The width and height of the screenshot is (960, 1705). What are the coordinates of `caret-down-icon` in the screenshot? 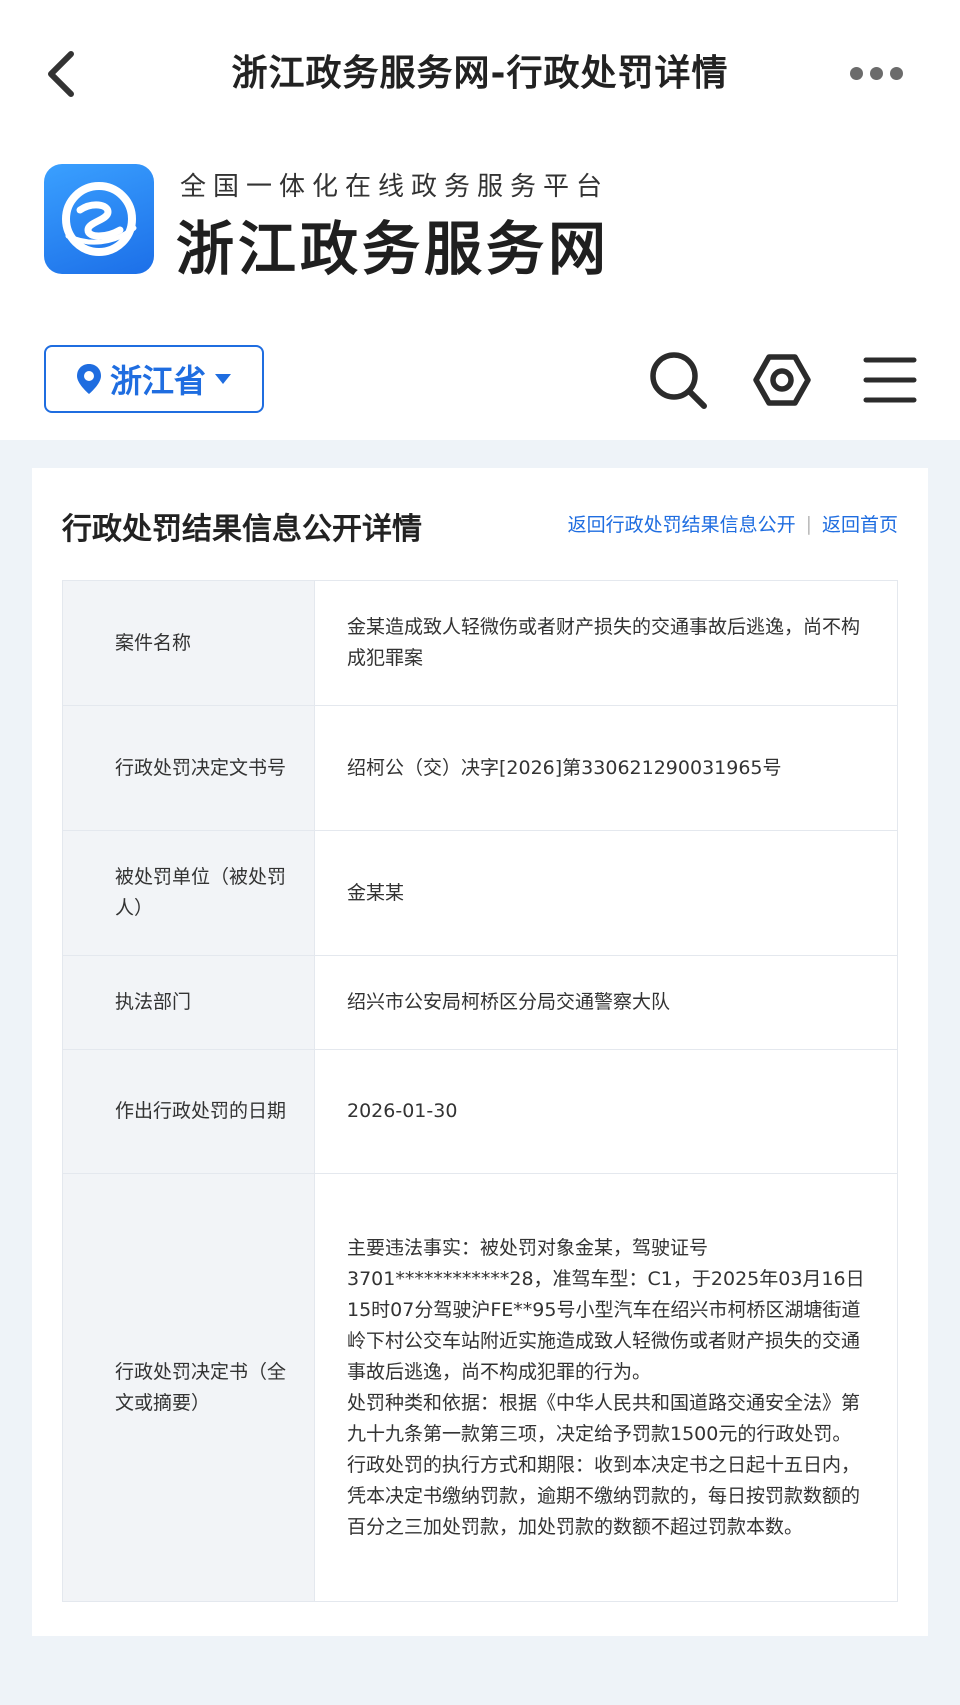 It's located at (223, 379).